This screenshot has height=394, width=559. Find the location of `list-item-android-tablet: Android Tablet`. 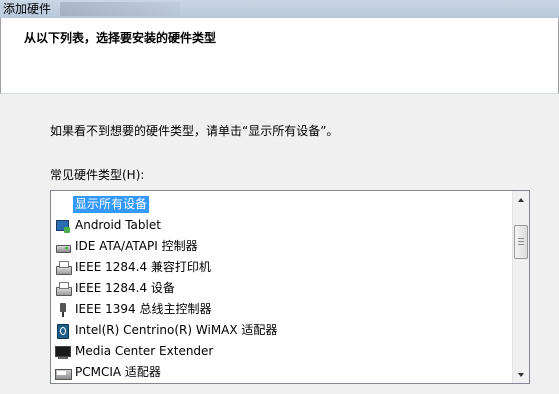

list-item-android-tablet: Android Tablet is located at coordinates (283, 225).